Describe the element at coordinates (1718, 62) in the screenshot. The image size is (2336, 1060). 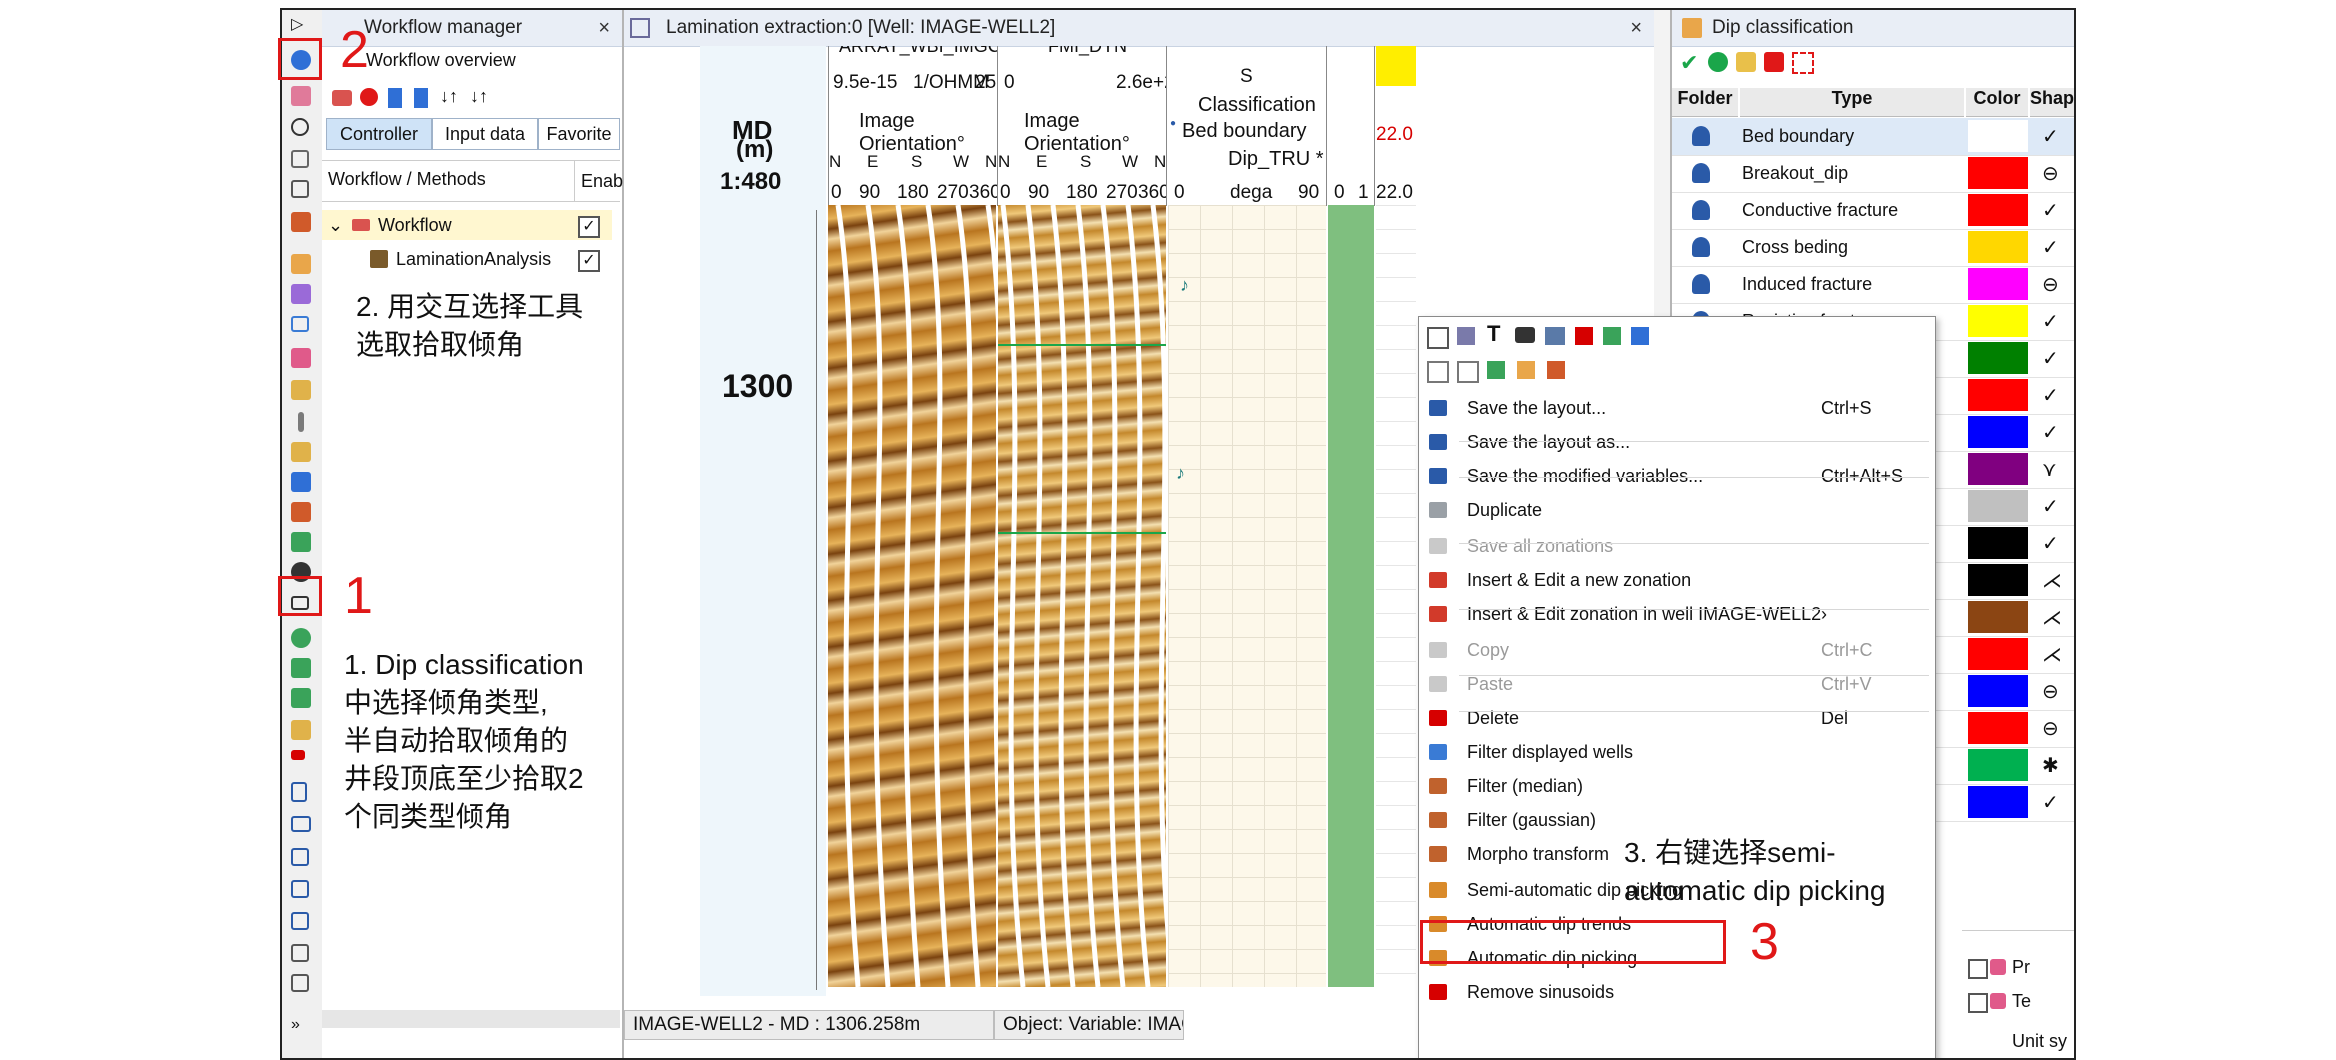
I see `add-type-icon` at that location.